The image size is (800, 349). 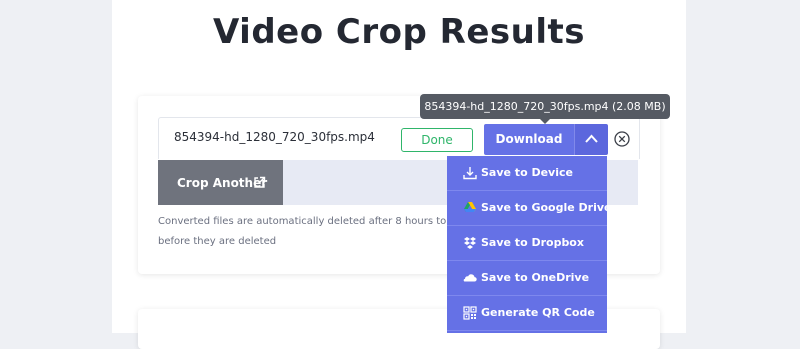 I want to click on google-drive-icon, so click(x=470, y=207).